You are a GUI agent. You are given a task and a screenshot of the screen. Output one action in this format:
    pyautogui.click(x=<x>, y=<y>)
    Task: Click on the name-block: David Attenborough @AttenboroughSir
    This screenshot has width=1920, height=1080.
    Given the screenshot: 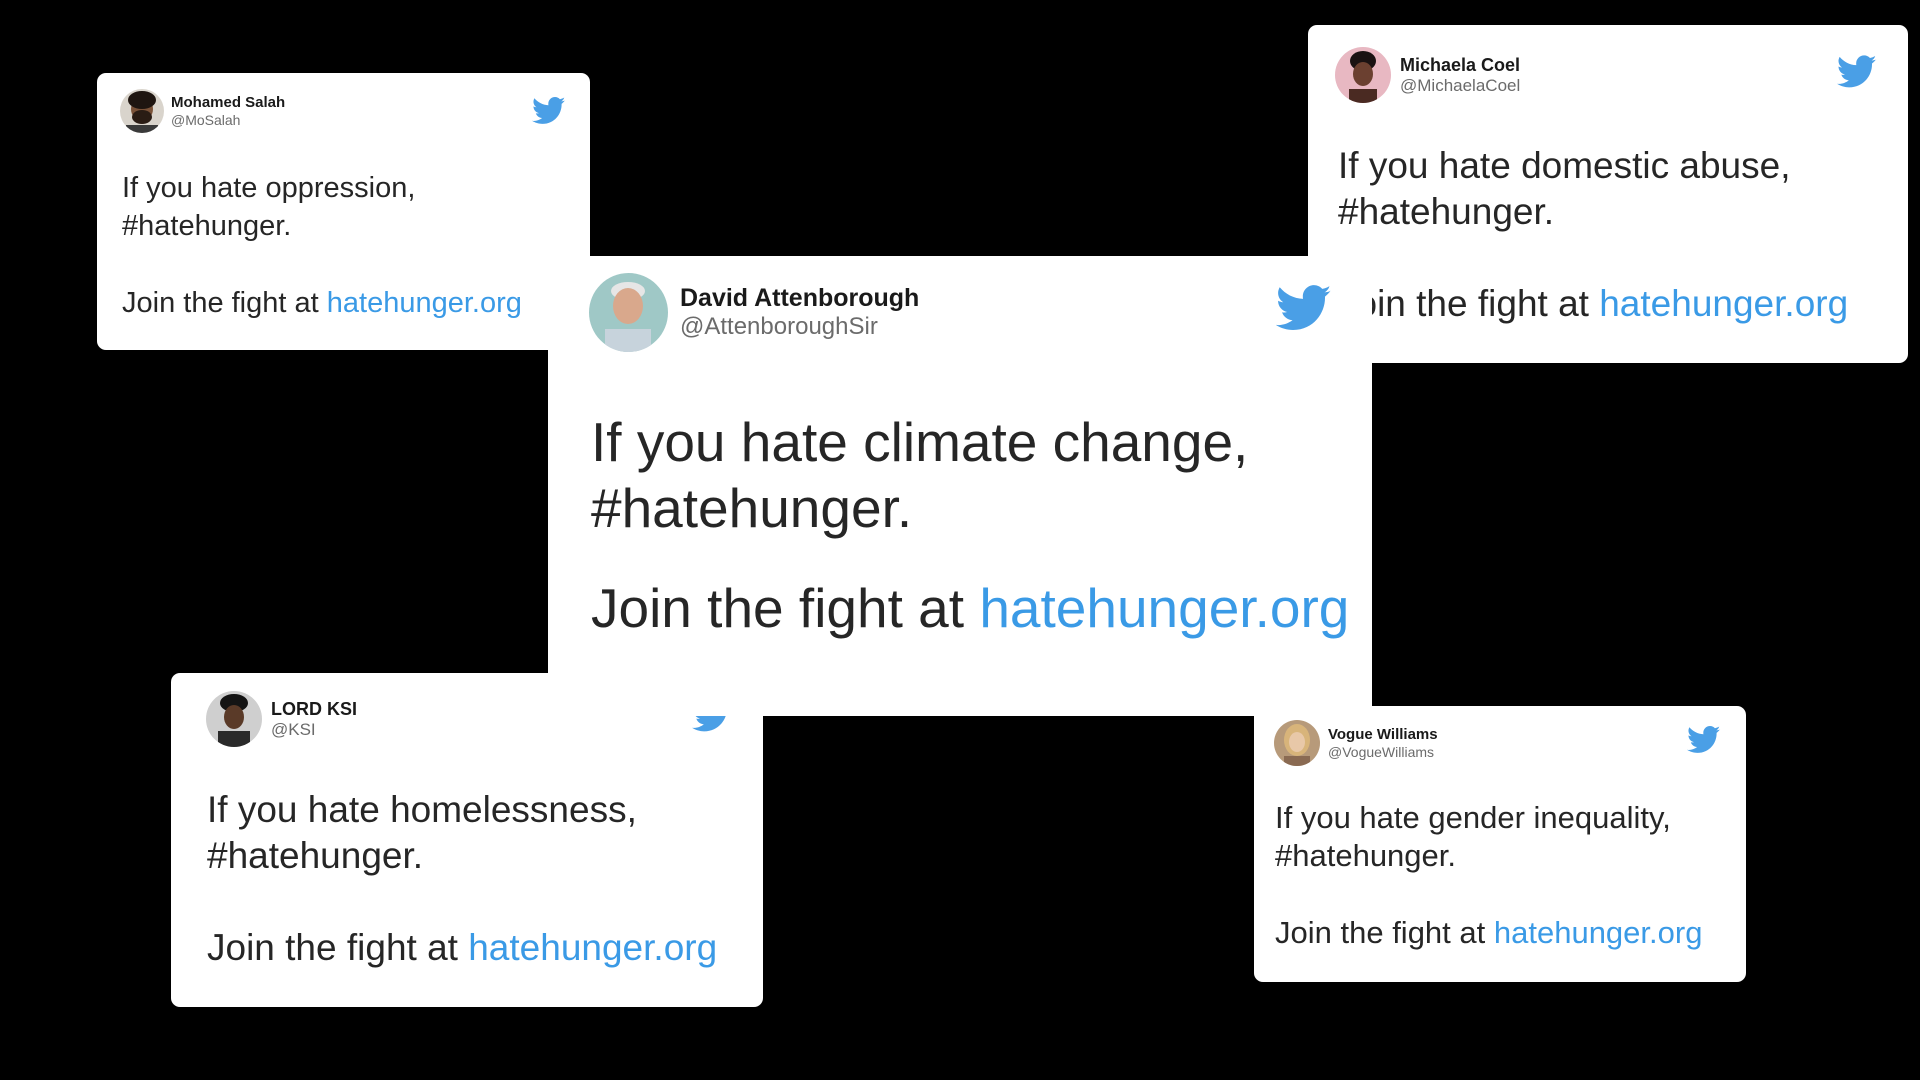 What is the action you would take?
    pyautogui.click(x=799, y=312)
    